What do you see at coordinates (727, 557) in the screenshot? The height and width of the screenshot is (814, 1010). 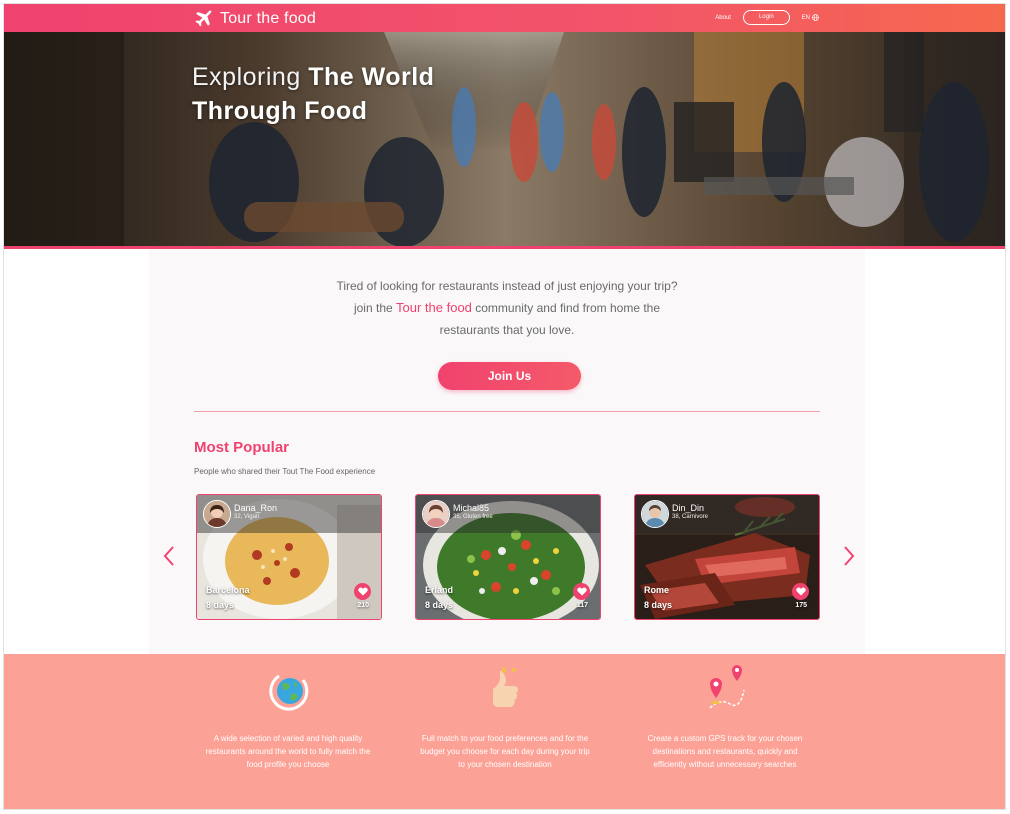 I see `popular-card: Din_Din 38, Carnivore Rome 8 days 175` at bounding box center [727, 557].